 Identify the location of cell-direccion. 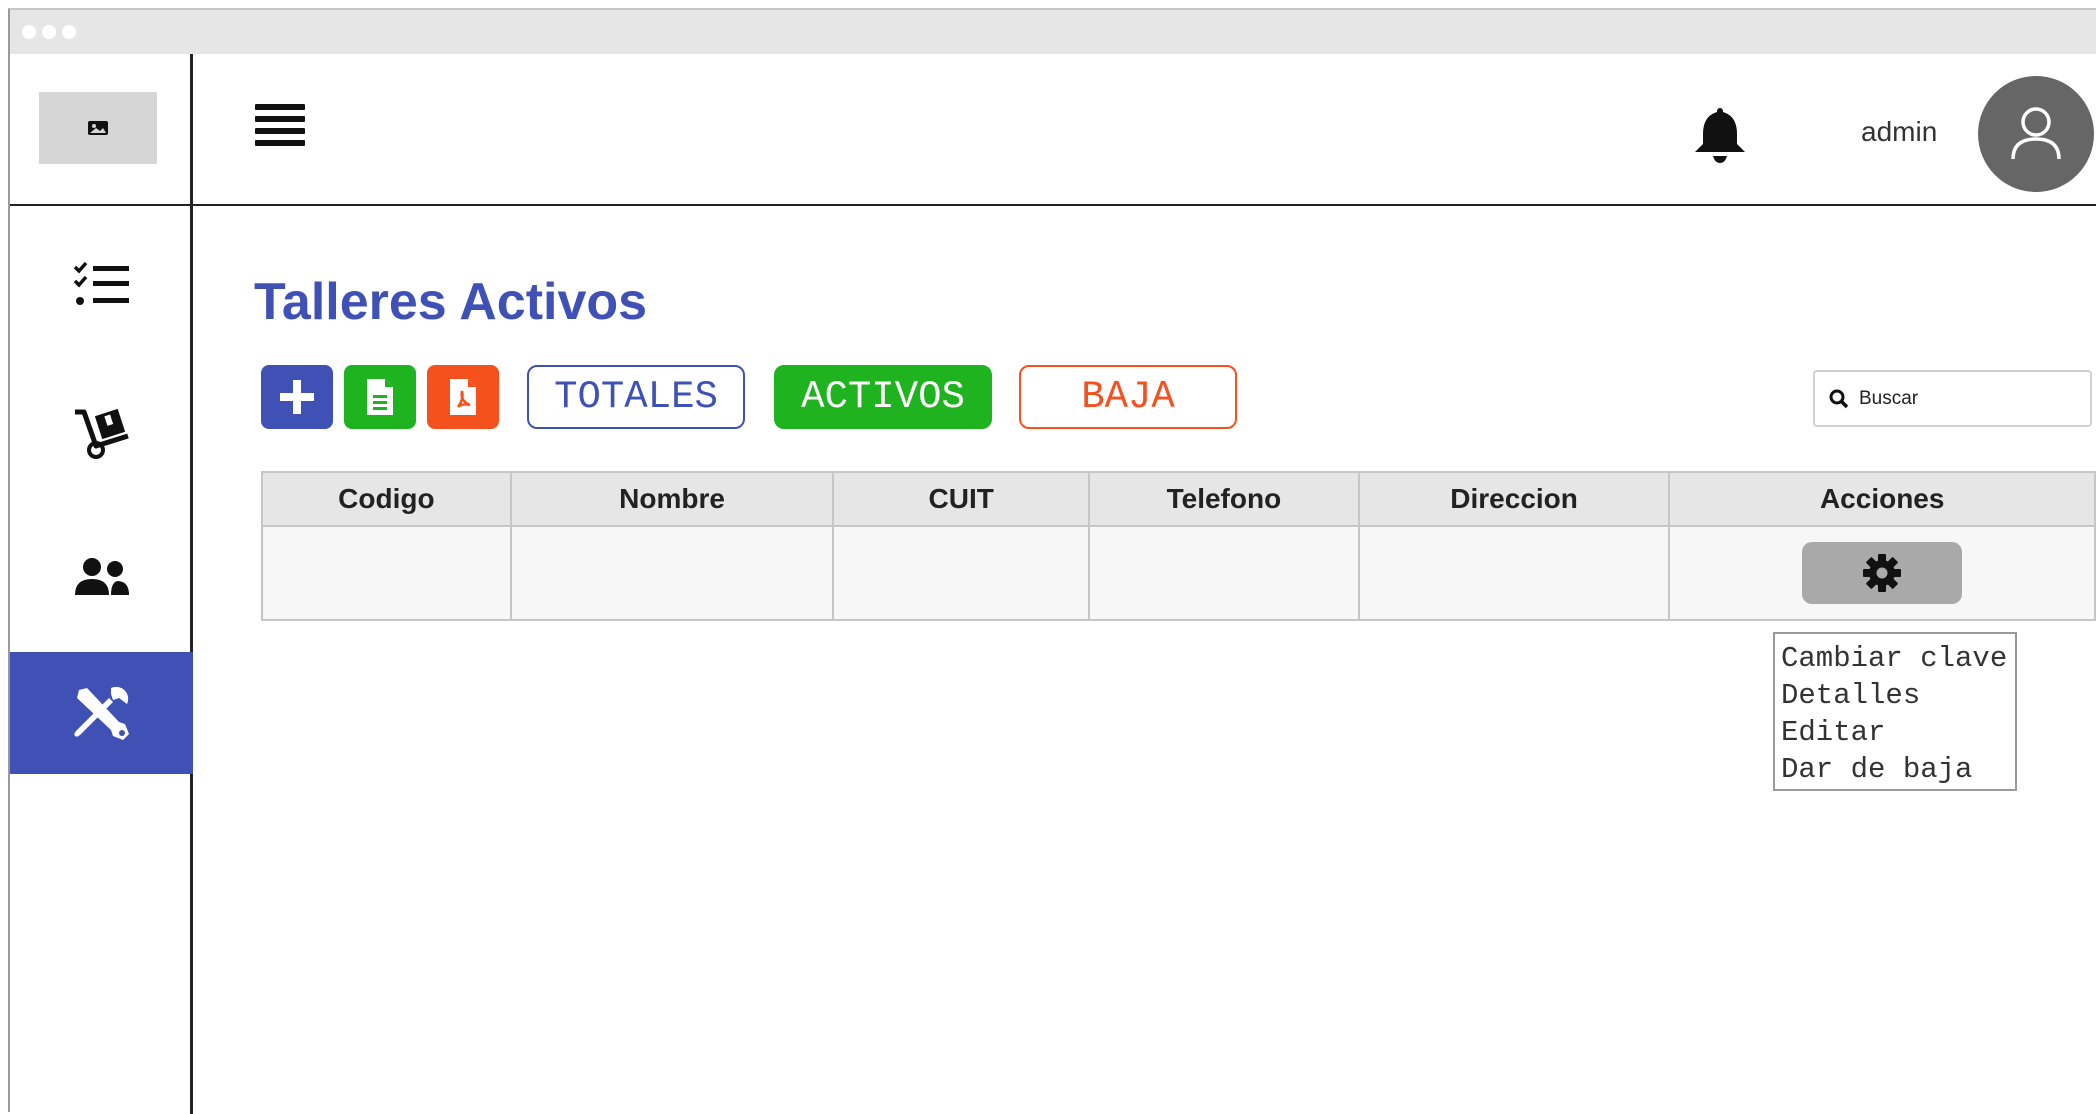
(1514, 573).